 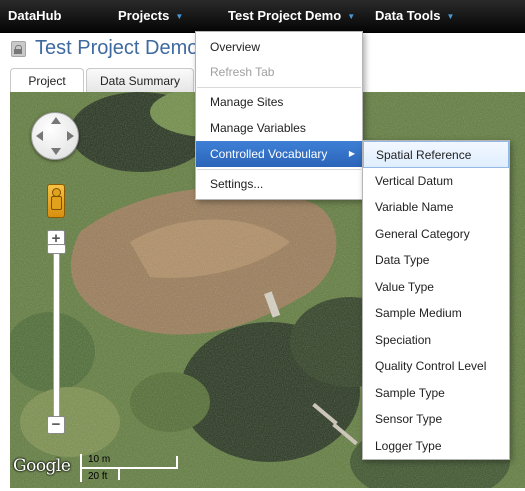 I want to click on pan-up-icon, so click(x=56, y=120).